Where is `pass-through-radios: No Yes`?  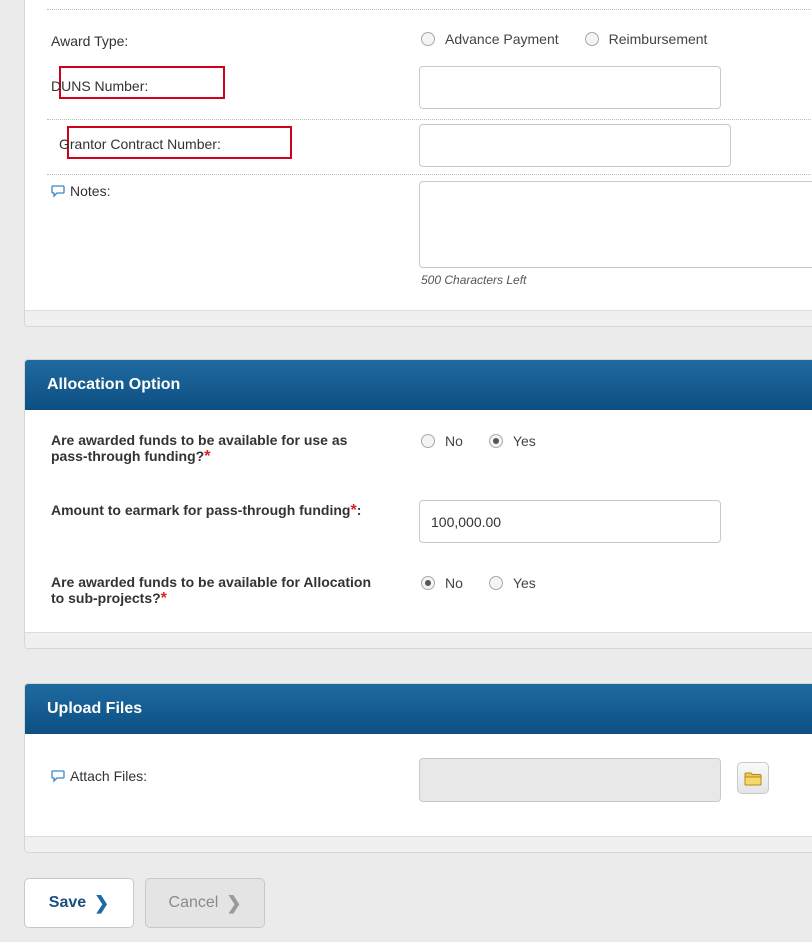 pass-through-radios: No Yes is located at coordinates (491, 441).